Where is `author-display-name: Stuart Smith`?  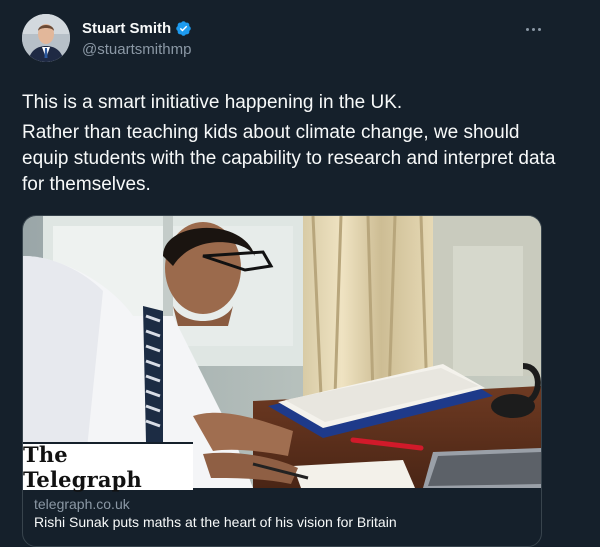
author-display-name: Stuart Smith is located at coordinates (126, 28).